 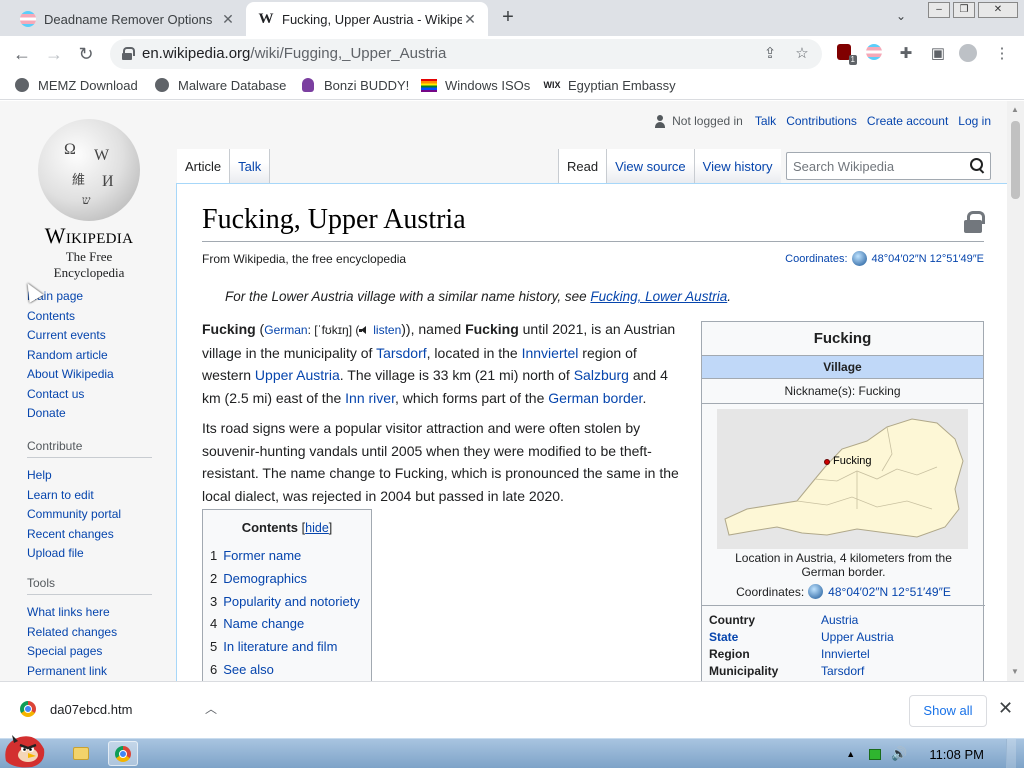 I want to click on trans-flag-extension-icon, so click(x=874, y=54).